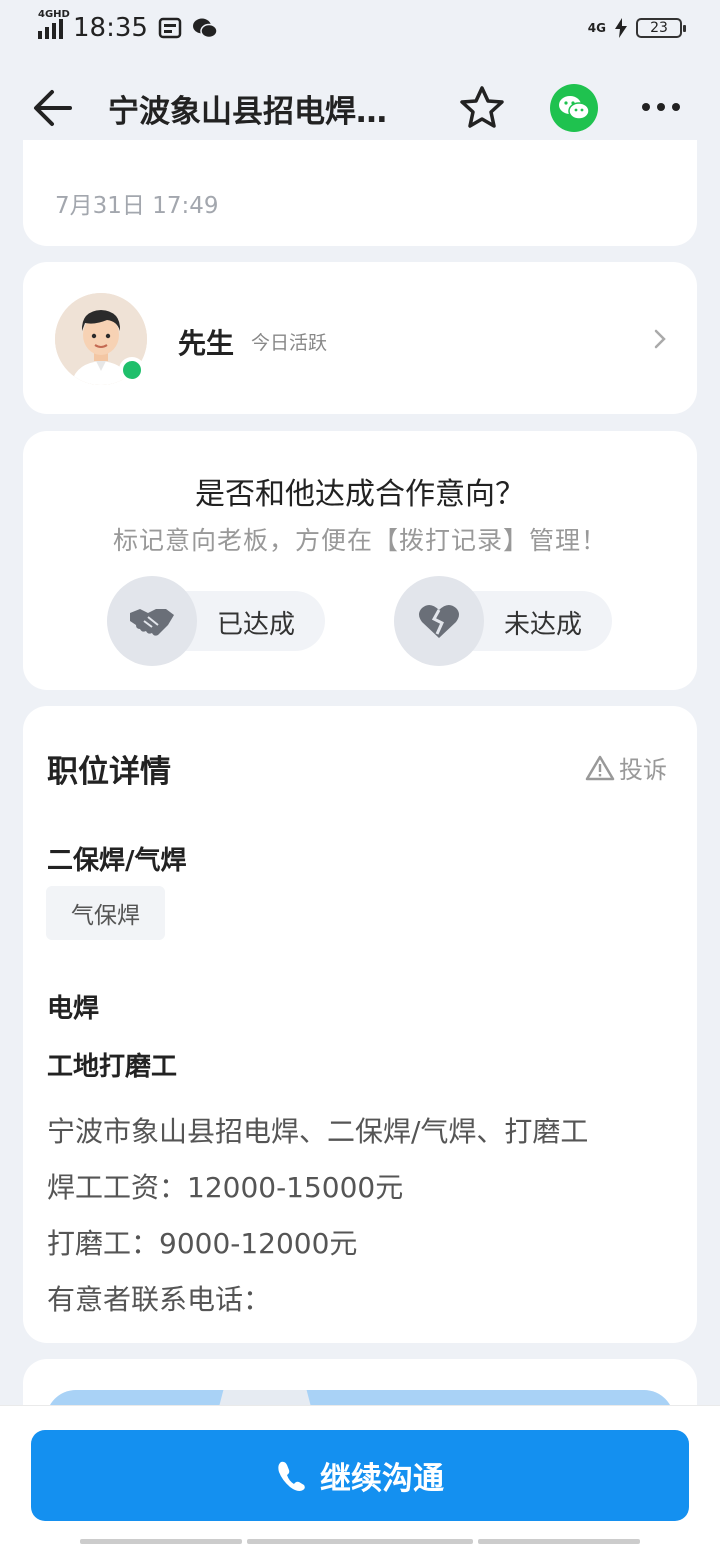  I want to click on skill-tag: 气保焊, so click(105, 913).